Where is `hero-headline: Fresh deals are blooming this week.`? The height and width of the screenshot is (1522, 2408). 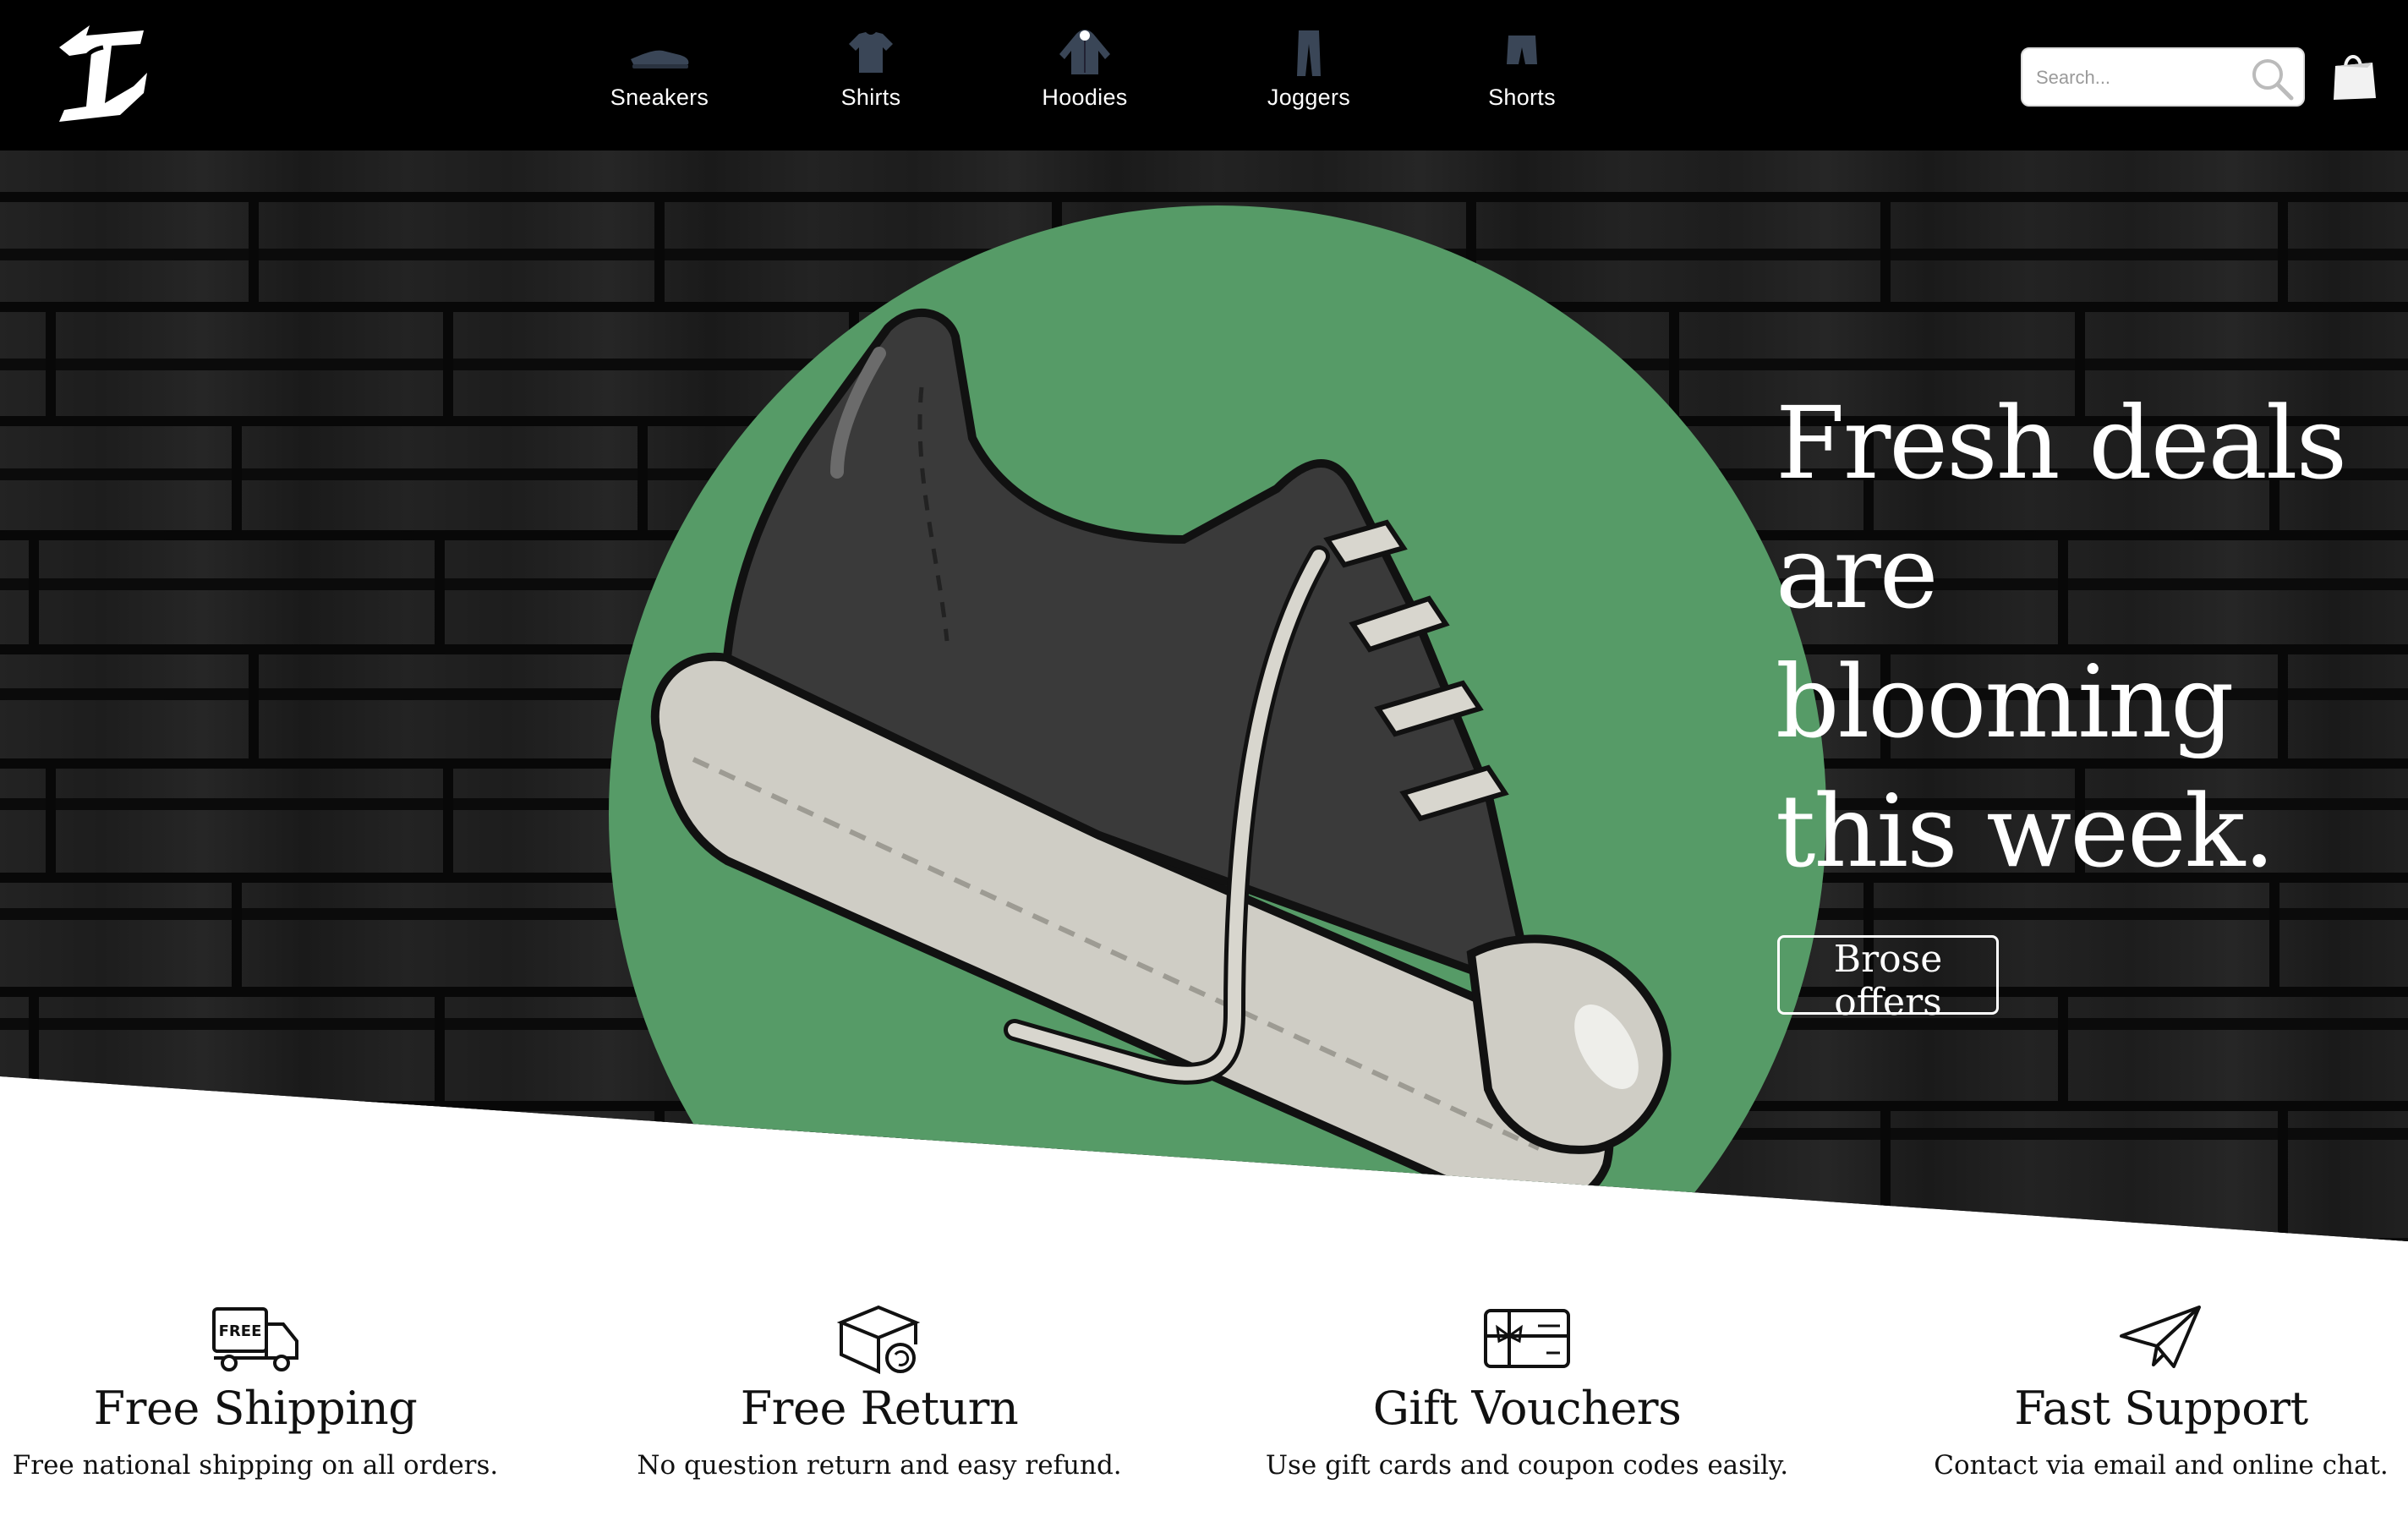 hero-headline: Fresh deals are blooming this week. is located at coordinates (2088, 637).